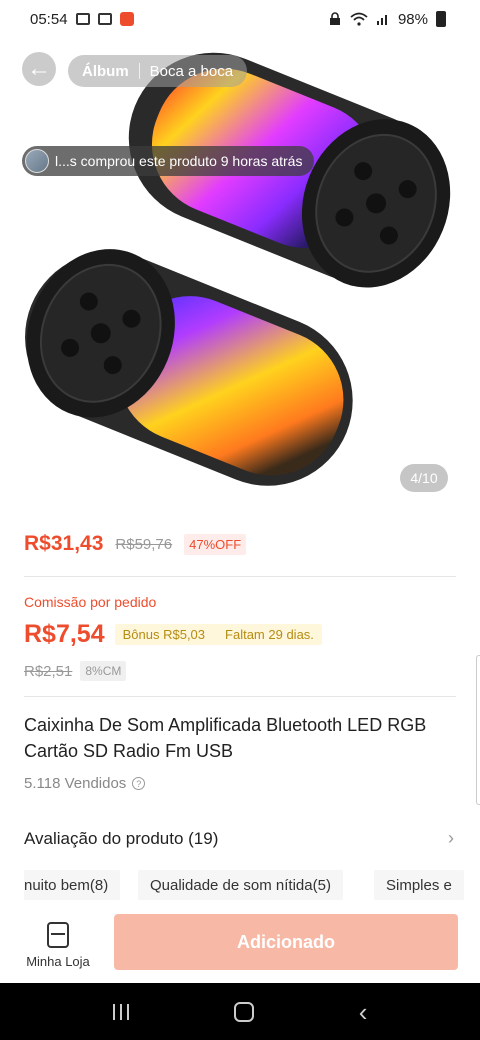 This screenshot has height=1040, width=480. What do you see at coordinates (139, 783) in the screenshot?
I see `info-icon: ?` at bounding box center [139, 783].